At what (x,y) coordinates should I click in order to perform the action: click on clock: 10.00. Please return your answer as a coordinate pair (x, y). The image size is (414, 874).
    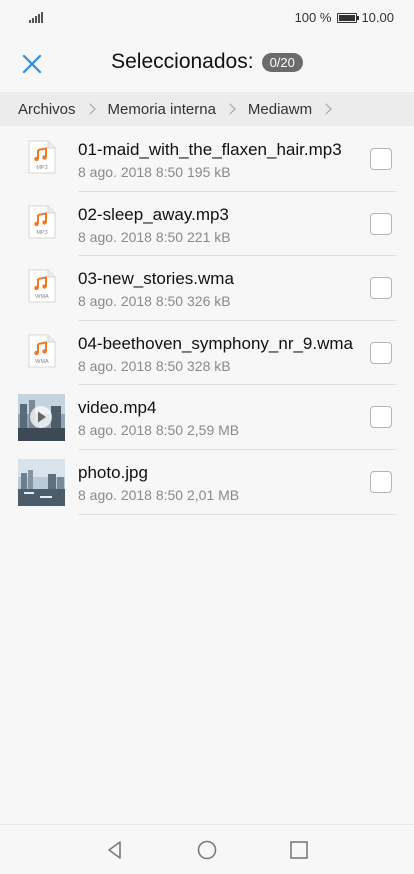
    Looking at the image, I should click on (377, 17).